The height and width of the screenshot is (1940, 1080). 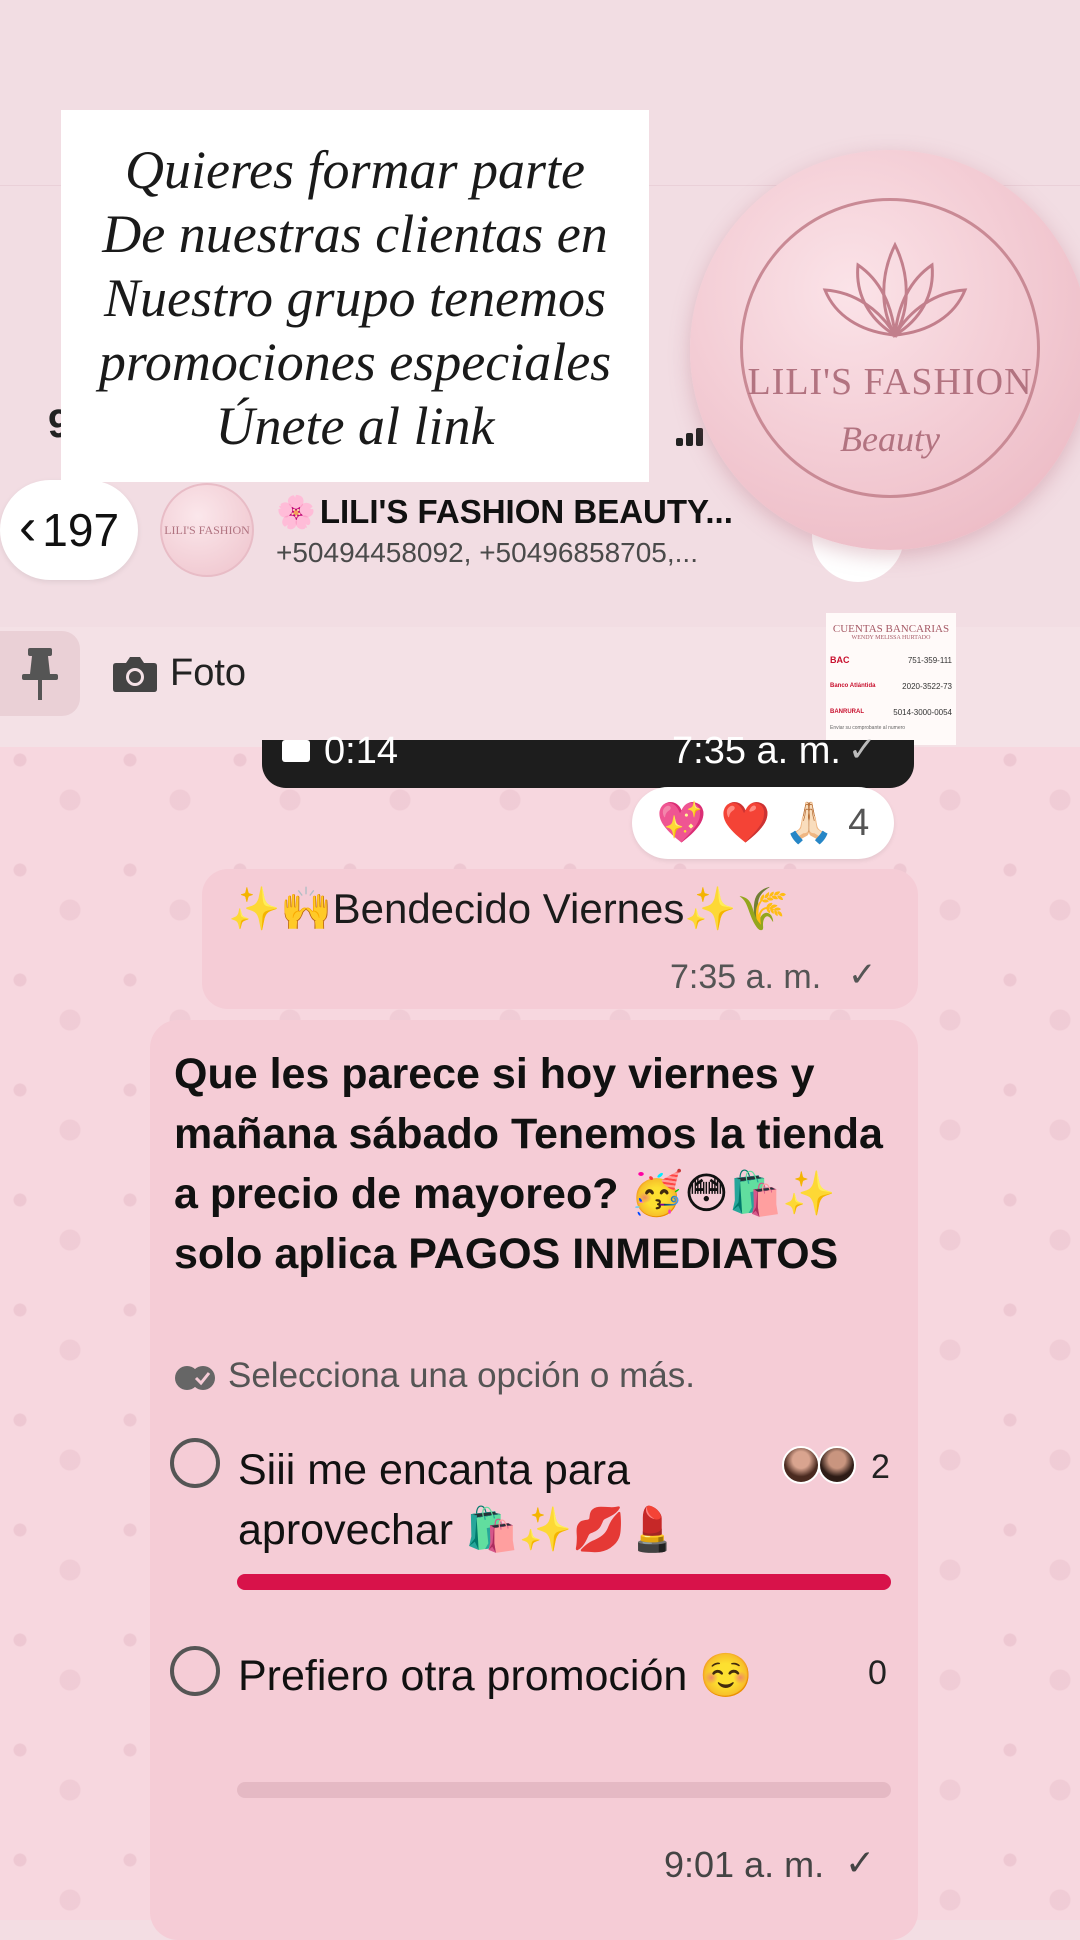 I want to click on promo-line: Únete al link, so click(x=355, y=426).